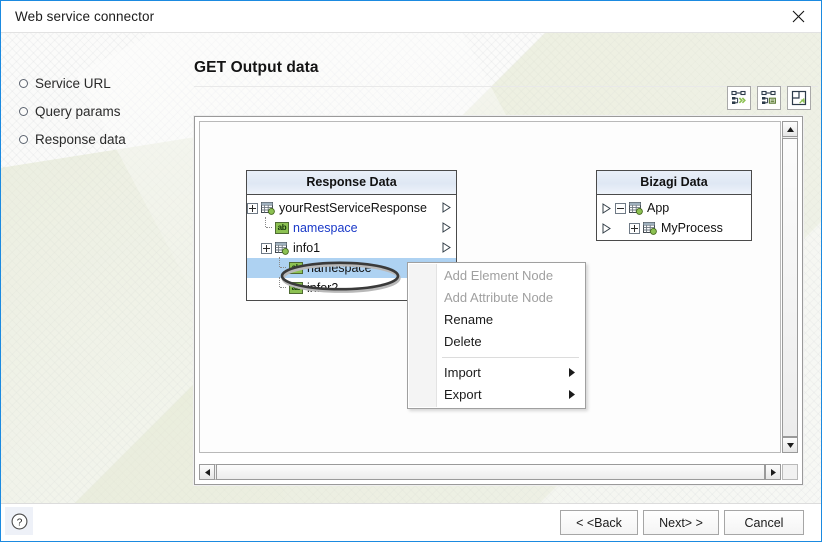  I want to click on scroll-right-button, so click(773, 472).